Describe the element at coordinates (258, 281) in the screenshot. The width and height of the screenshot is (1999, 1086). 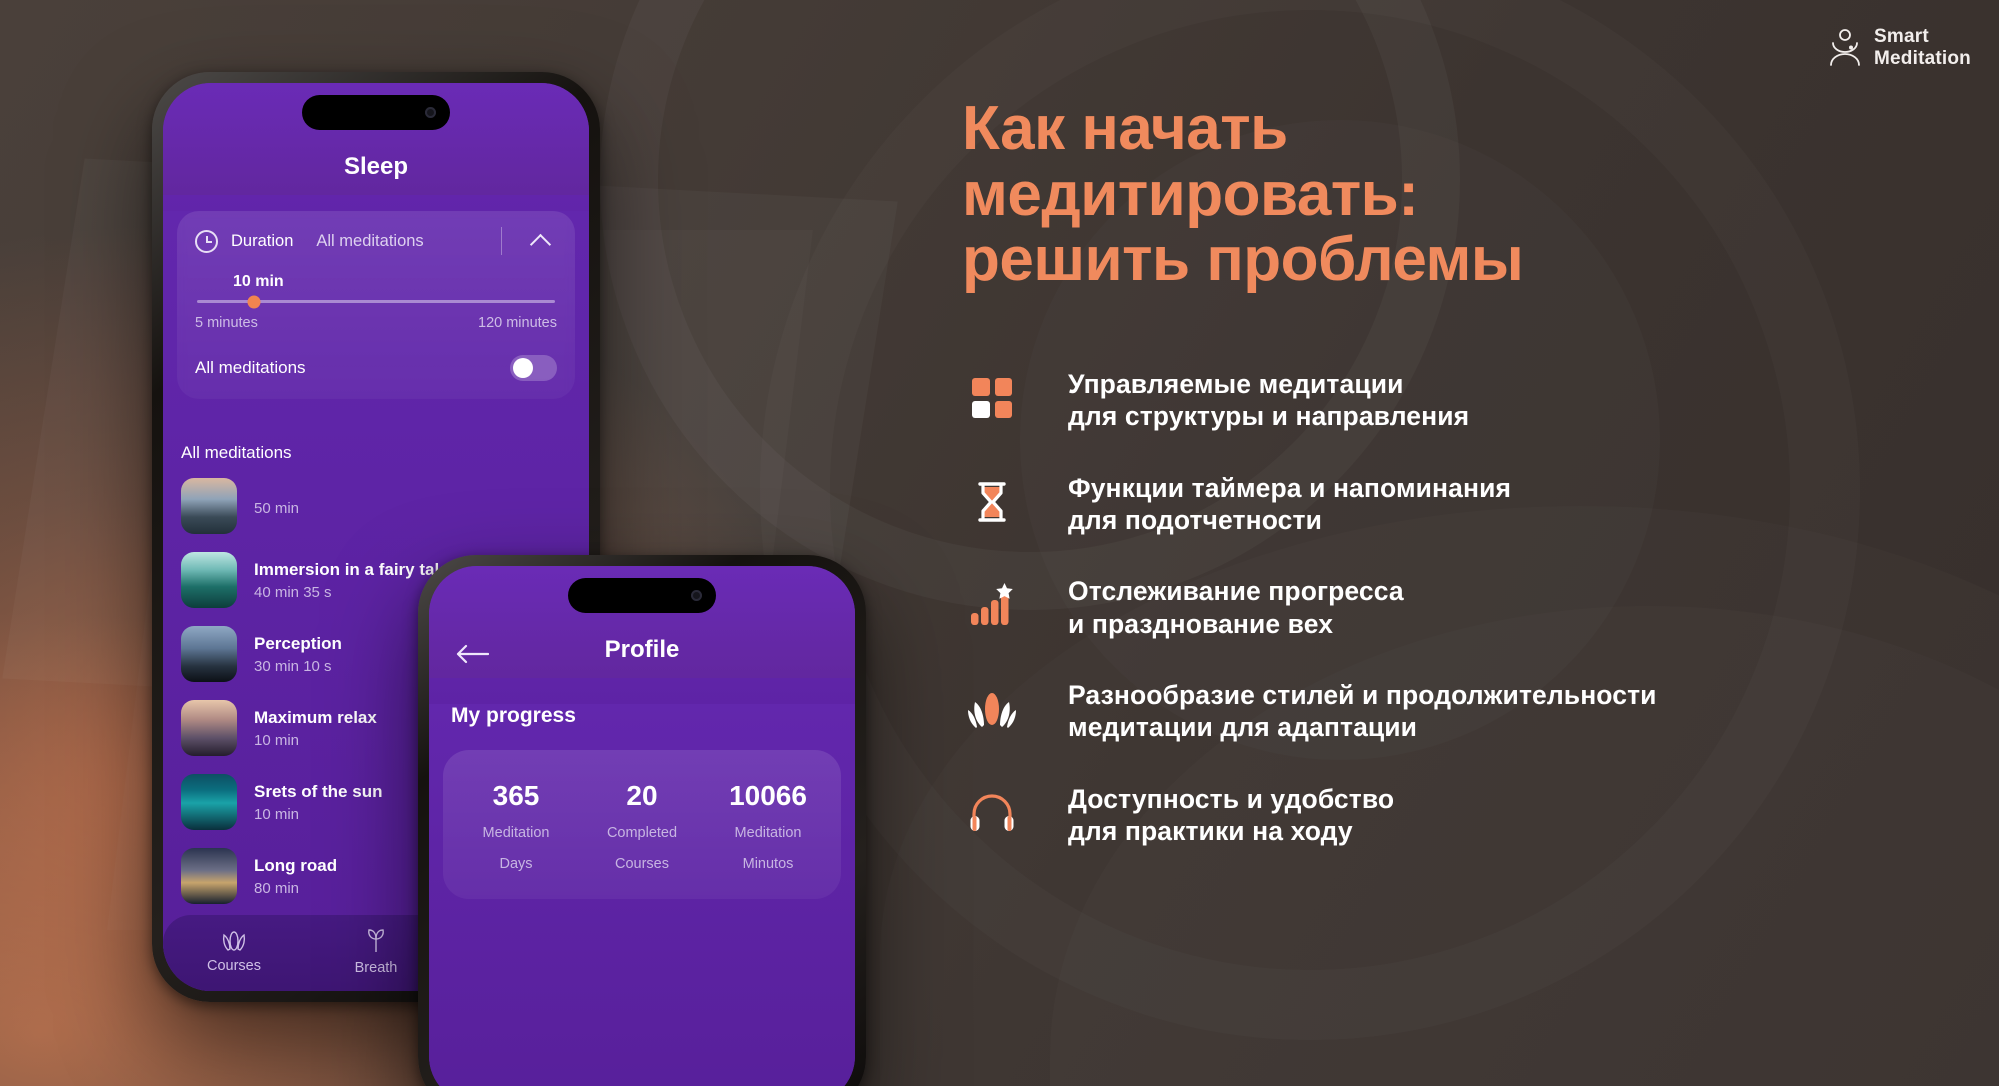
I see `slider-current-value: 10 min` at that location.